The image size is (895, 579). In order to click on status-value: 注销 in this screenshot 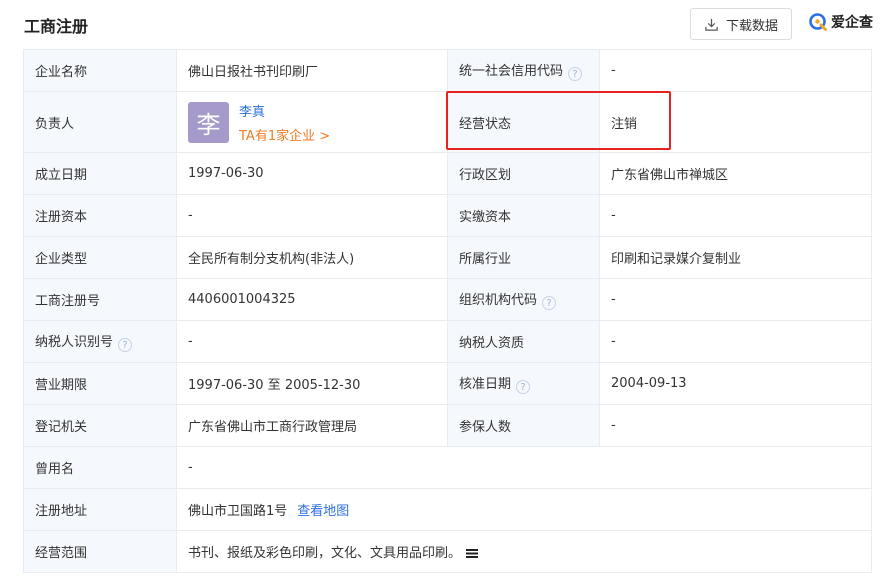, I will do `click(735, 122)`.